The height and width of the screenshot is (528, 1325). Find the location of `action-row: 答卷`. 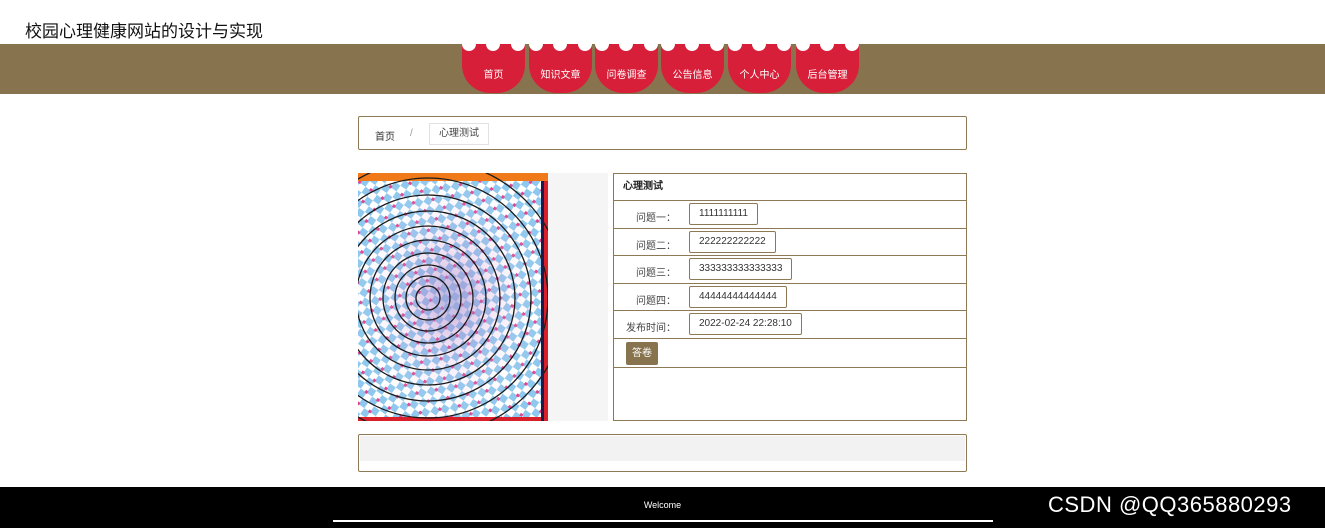

action-row: 答卷 is located at coordinates (790, 353).